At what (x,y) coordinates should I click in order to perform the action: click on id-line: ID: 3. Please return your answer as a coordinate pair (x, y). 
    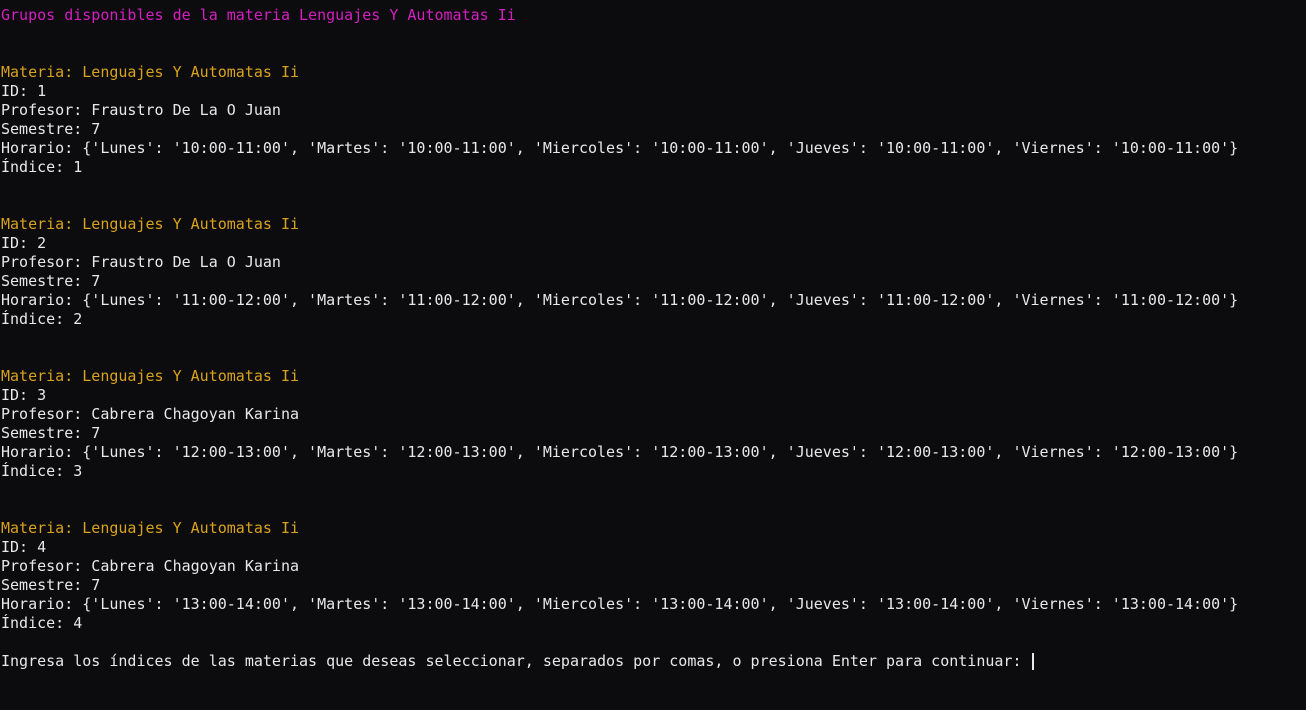
    Looking at the image, I should click on (24, 395).